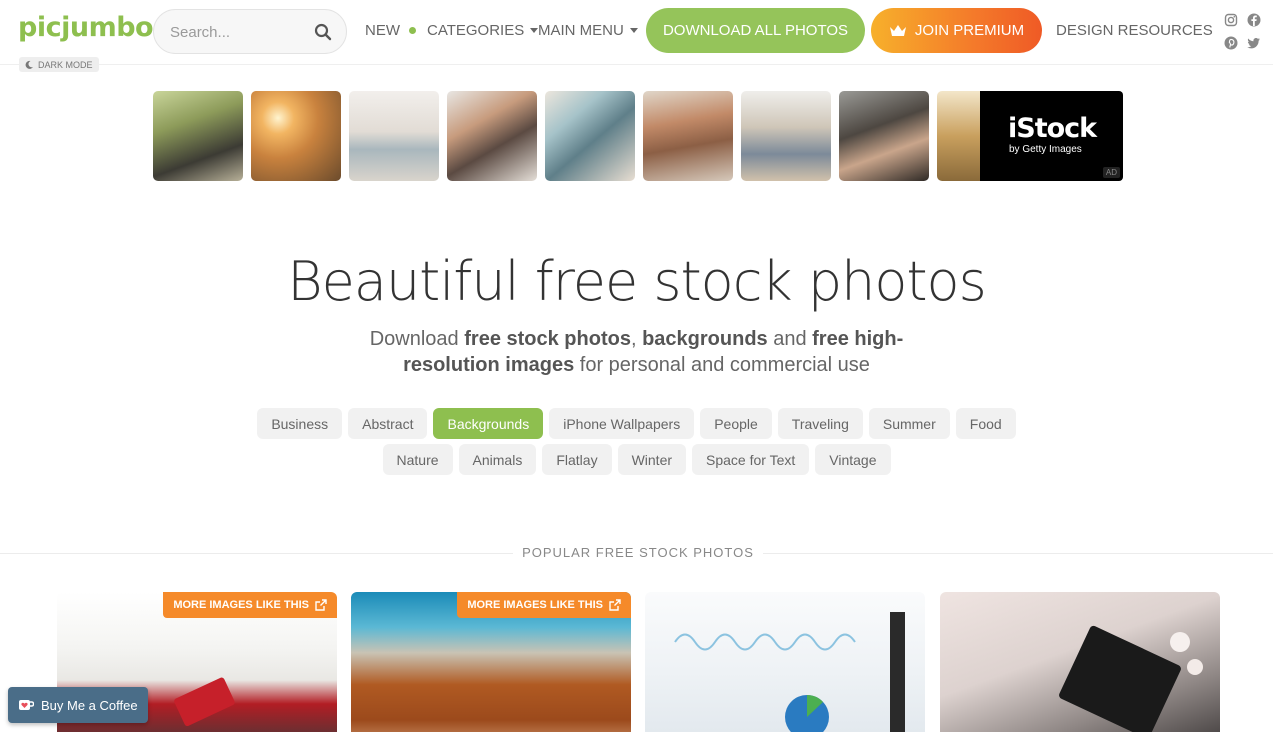  I want to click on design-resources-label: DESIGN RESOURCES, so click(1134, 30).